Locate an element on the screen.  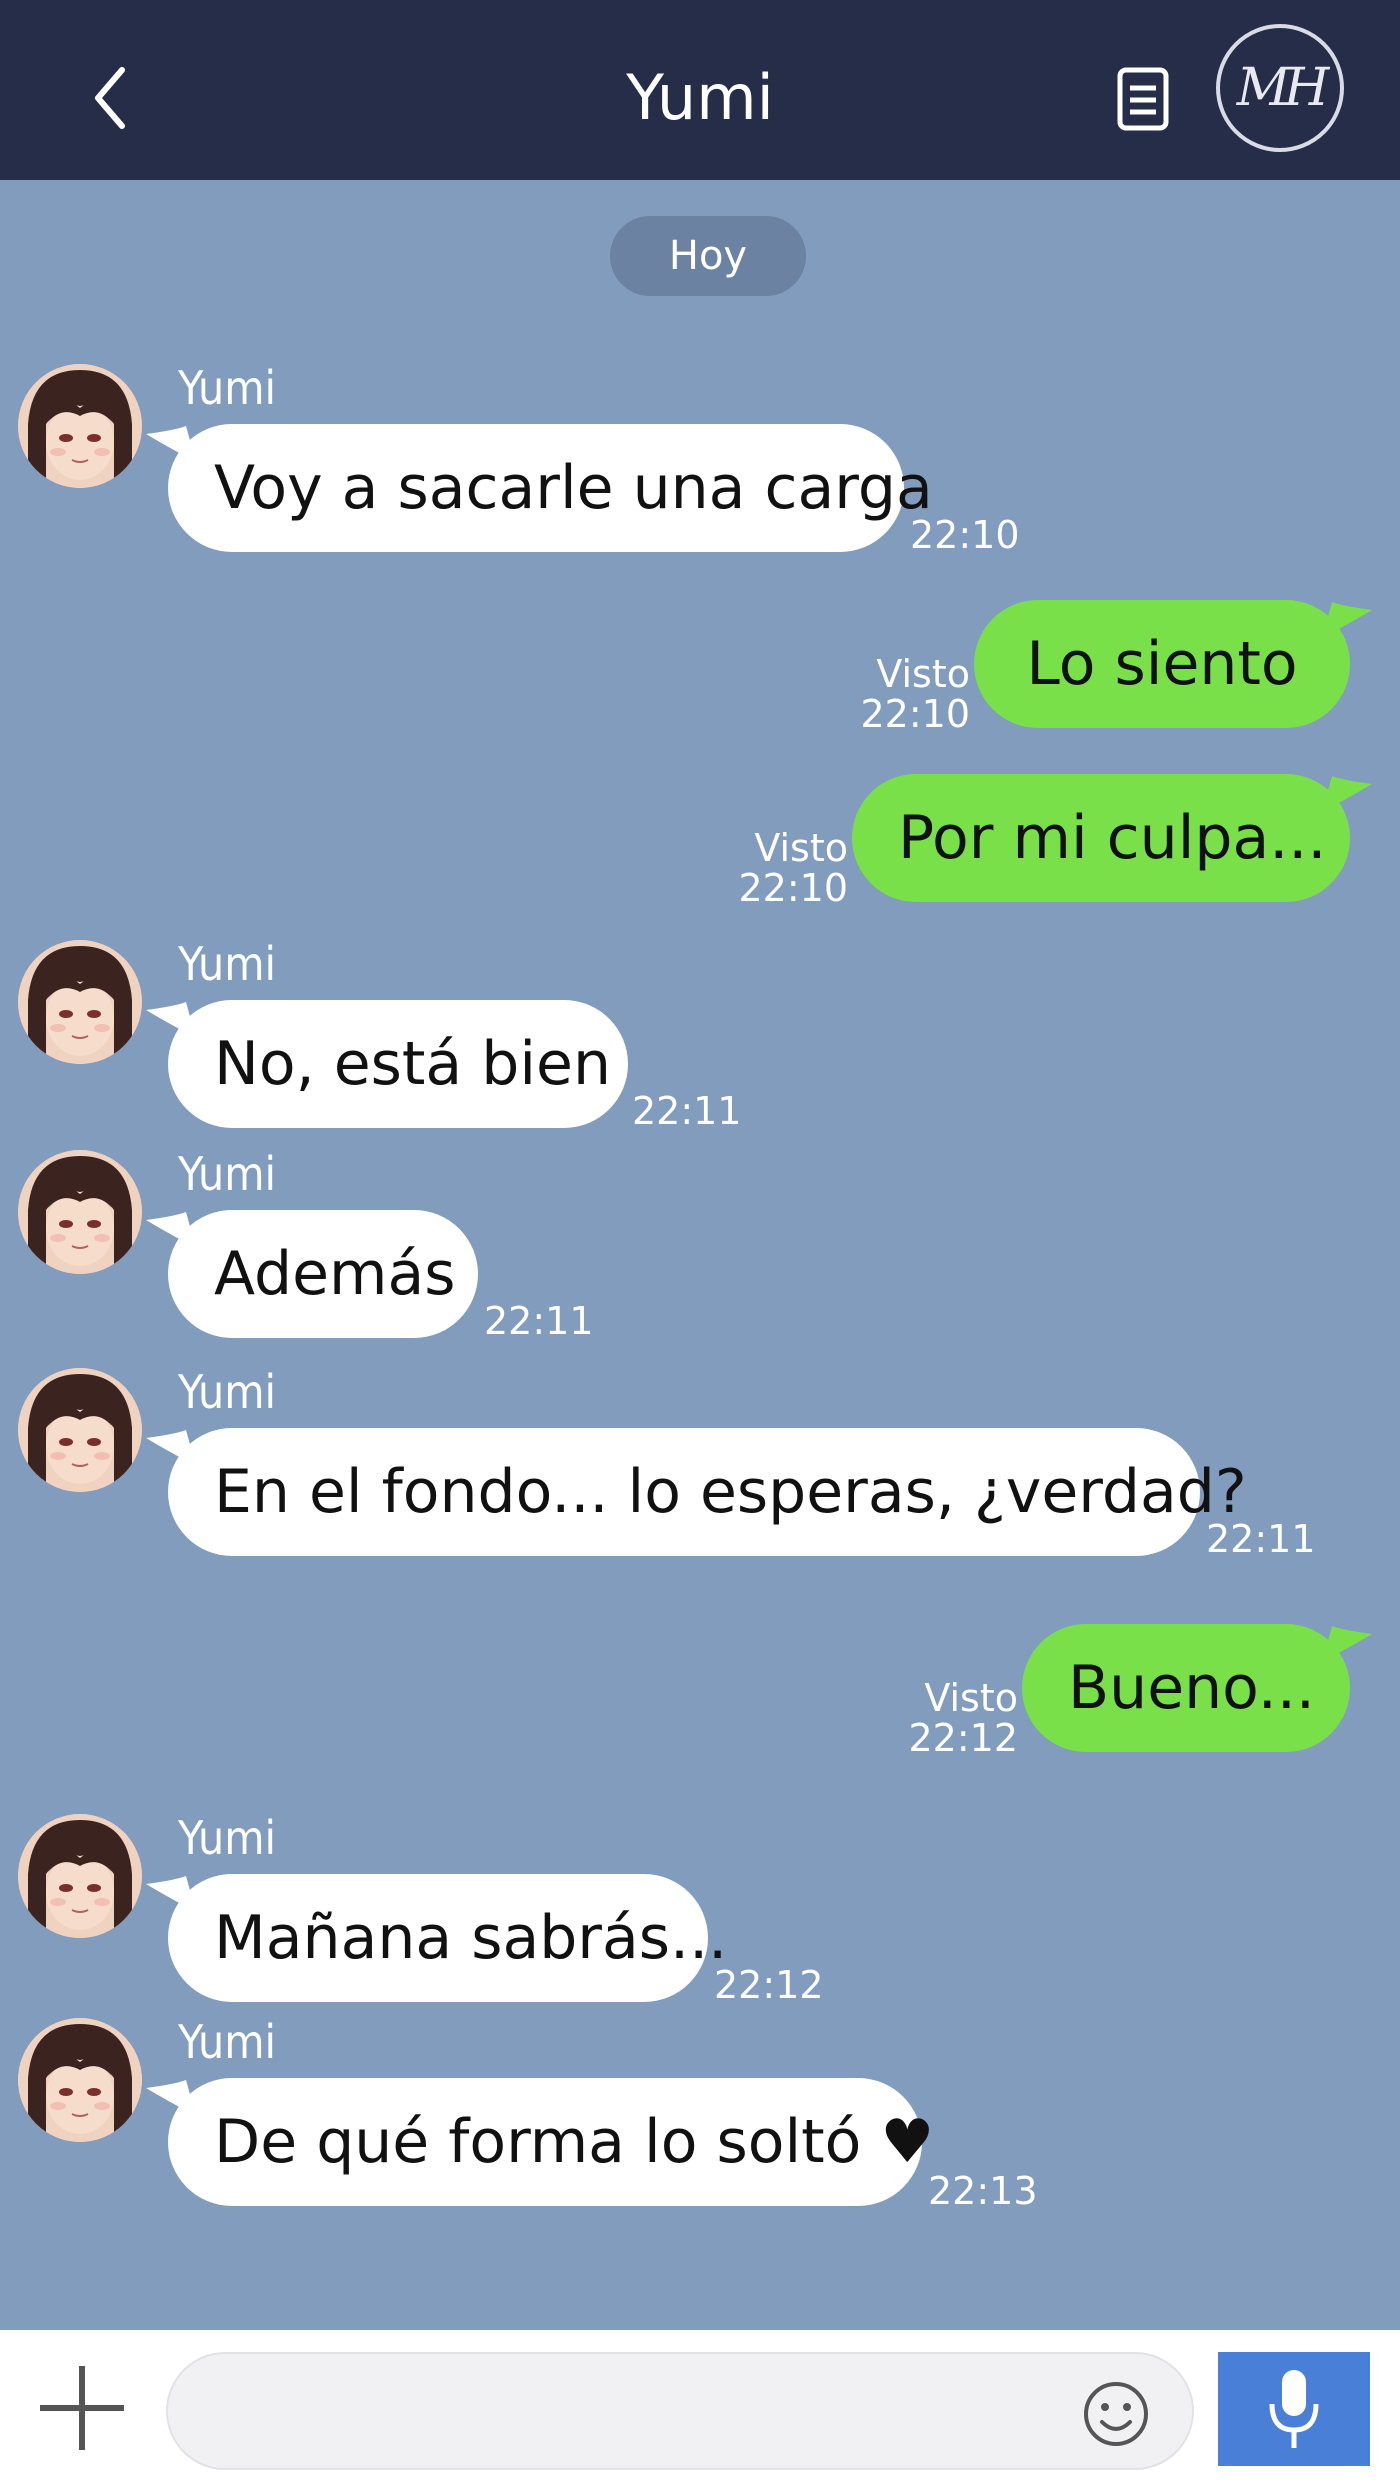
message-text: En el fondo... lo esperas, ¿verdad? is located at coordinates (730, 1492).